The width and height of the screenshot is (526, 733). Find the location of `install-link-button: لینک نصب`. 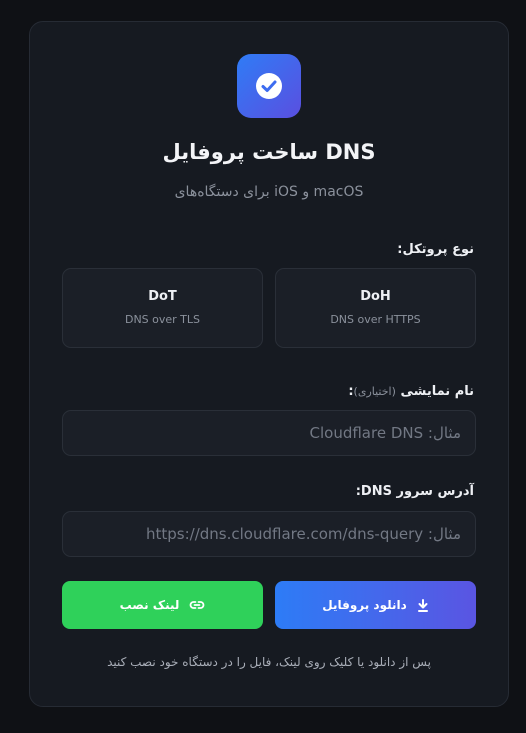

install-link-button: لینک نصب is located at coordinates (162, 605).